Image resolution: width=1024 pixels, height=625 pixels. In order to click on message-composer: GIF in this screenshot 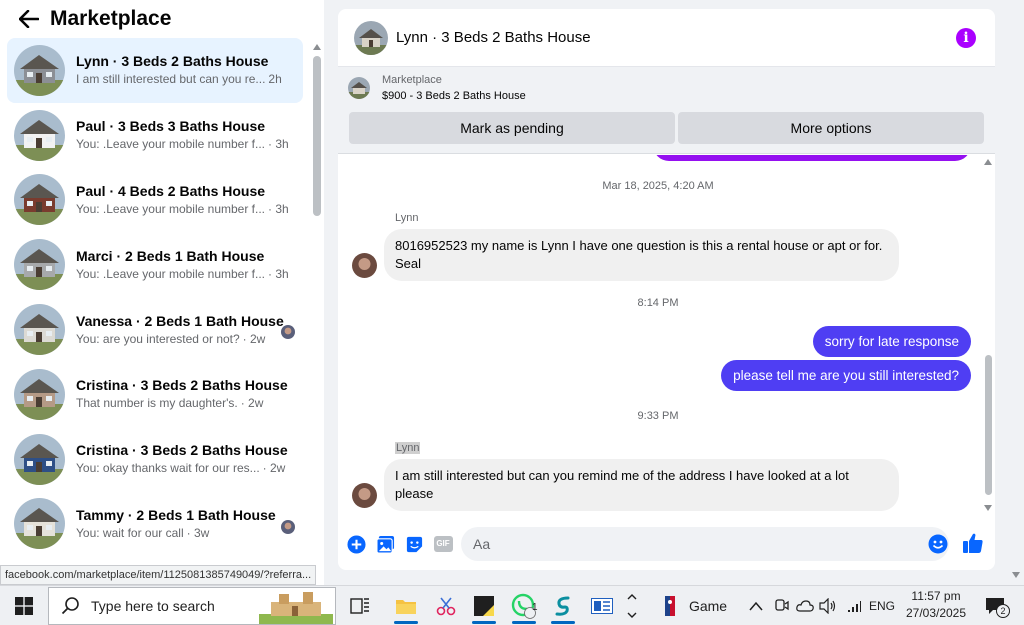, I will do `click(666, 544)`.